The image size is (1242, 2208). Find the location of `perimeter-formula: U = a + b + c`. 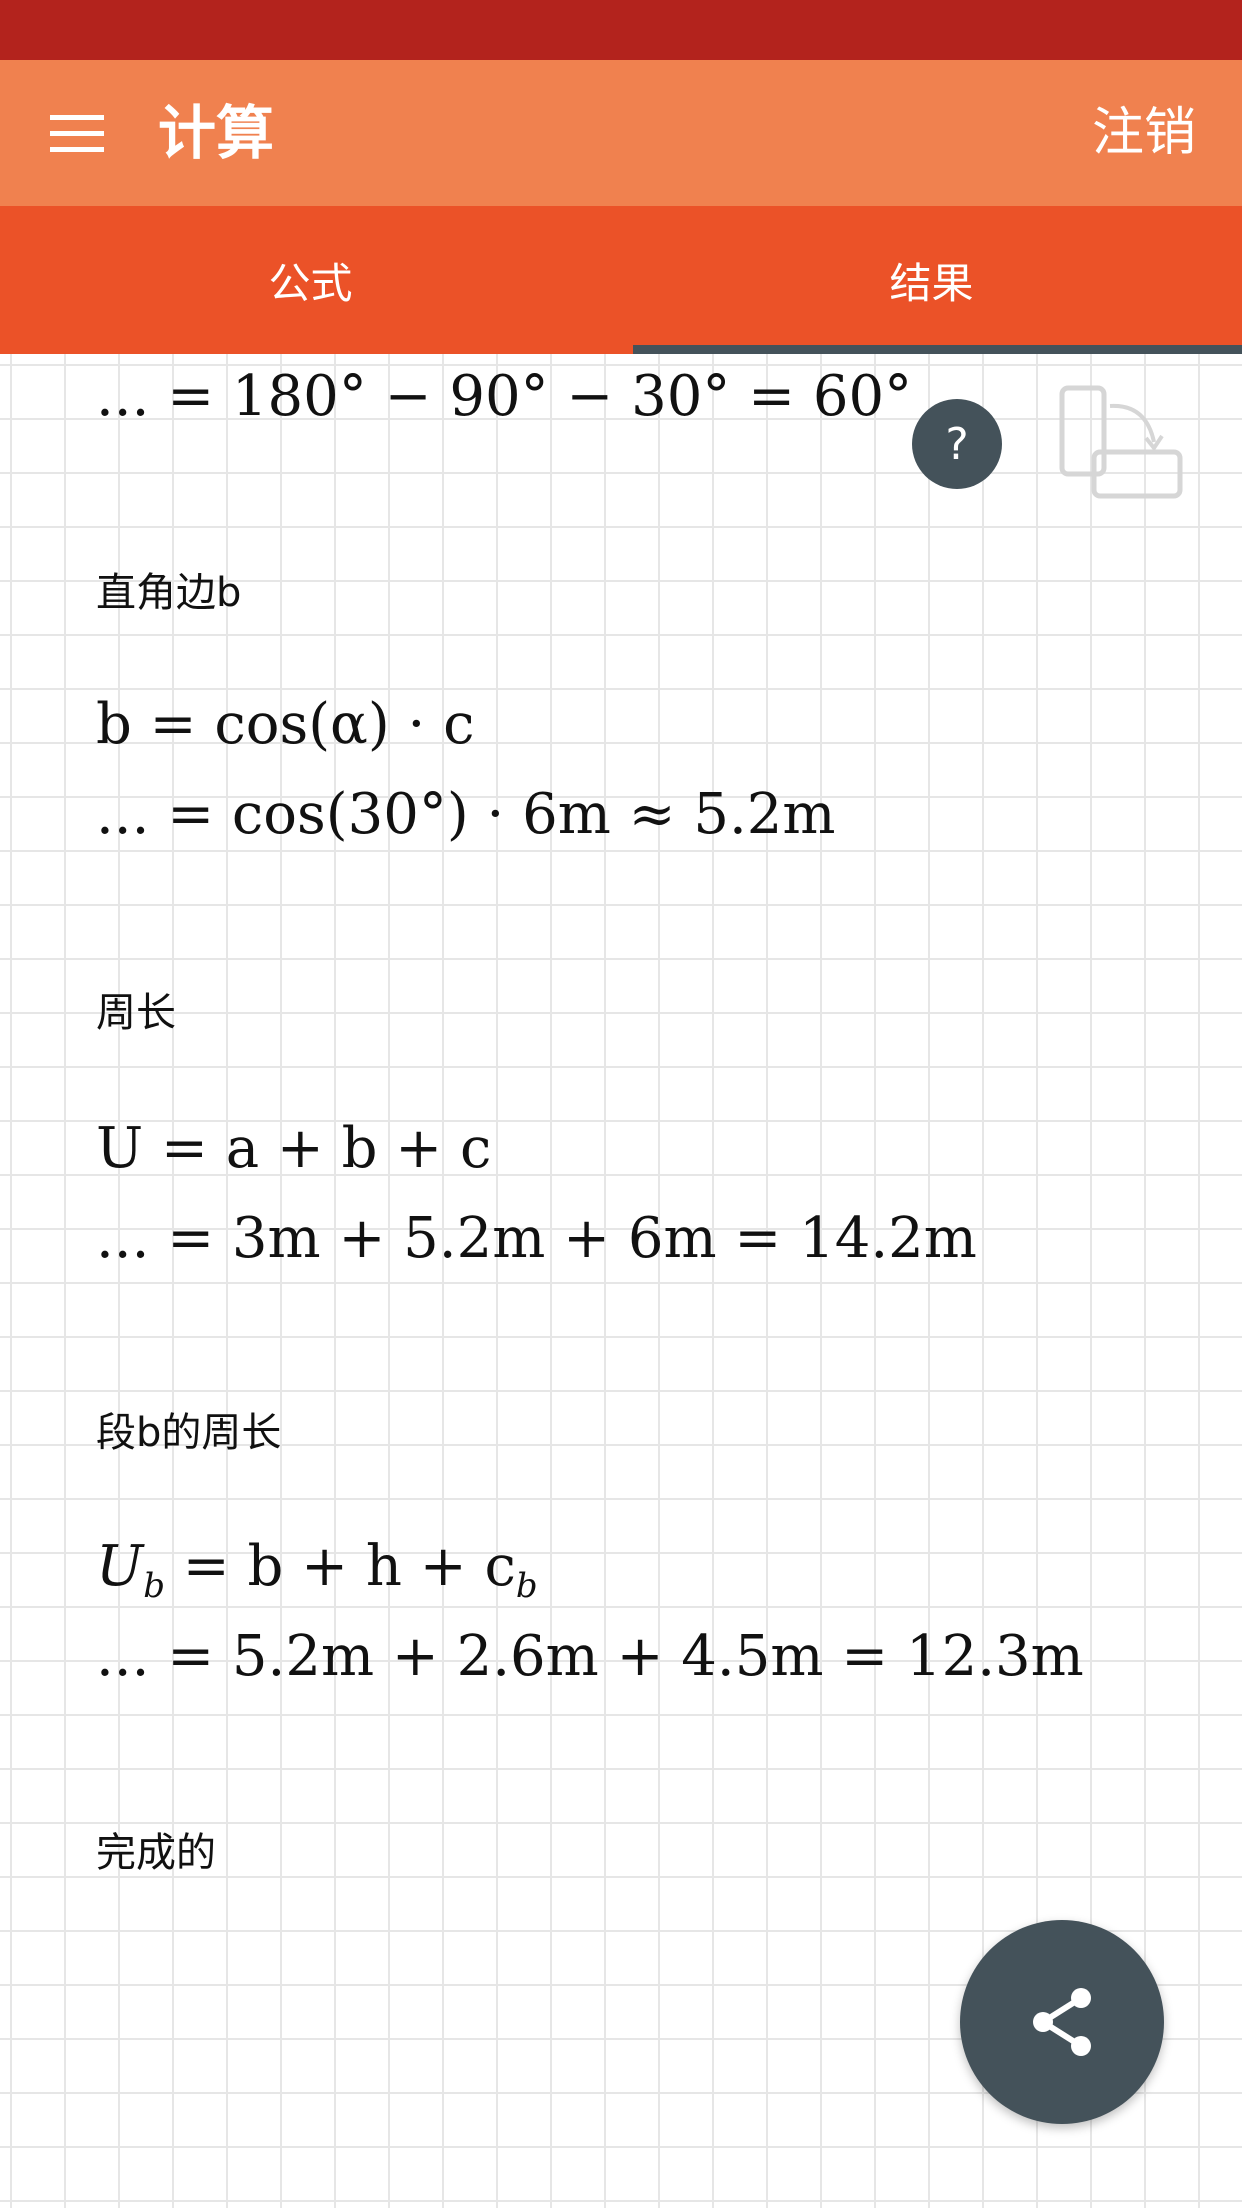

perimeter-formula: U = a + b + c is located at coordinates (294, 1148).